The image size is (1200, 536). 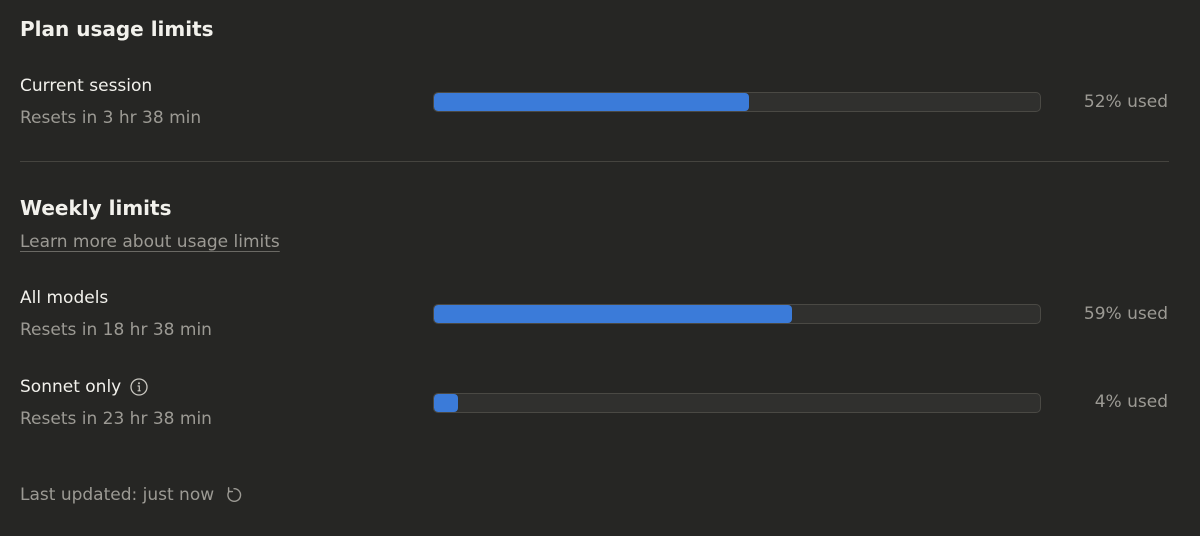 What do you see at coordinates (117, 29) in the screenshot?
I see `plan-usage-heading: Plan usage limits` at bounding box center [117, 29].